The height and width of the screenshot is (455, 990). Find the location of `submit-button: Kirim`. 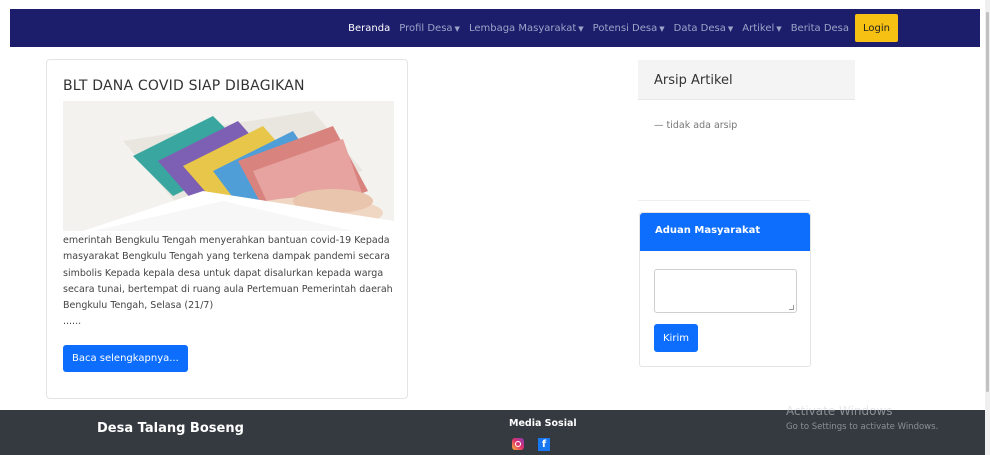

submit-button: Kirim is located at coordinates (676, 338).